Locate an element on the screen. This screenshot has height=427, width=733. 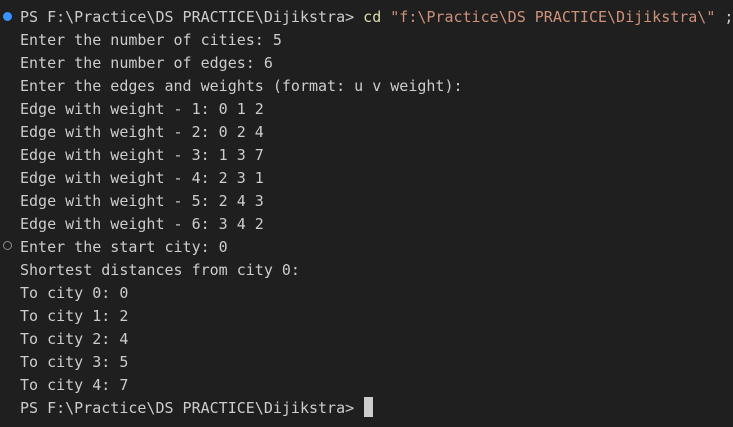
command-trailing: ; is located at coordinates (724, 17).